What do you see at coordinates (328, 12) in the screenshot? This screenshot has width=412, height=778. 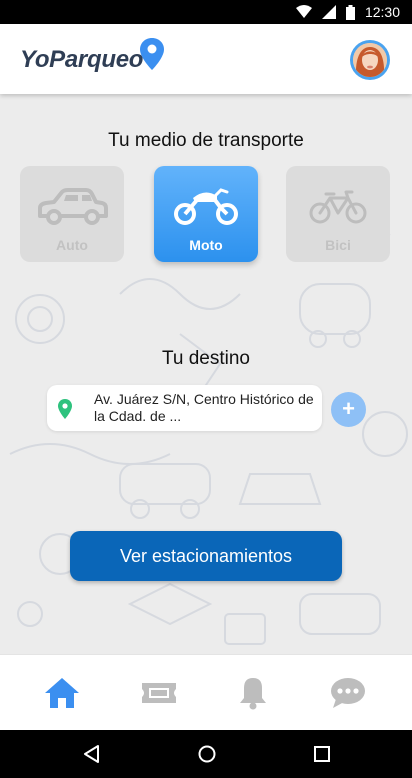 I see `signal-icon` at bounding box center [328, 12].